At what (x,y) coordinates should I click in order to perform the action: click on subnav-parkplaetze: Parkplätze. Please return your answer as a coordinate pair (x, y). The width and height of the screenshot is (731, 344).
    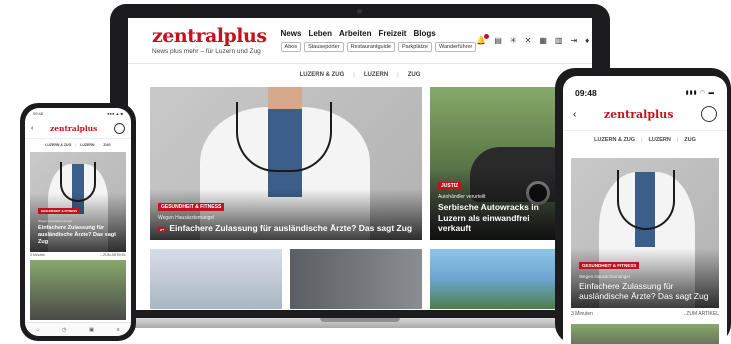
    Looking at the image, I should click on (414, 47).